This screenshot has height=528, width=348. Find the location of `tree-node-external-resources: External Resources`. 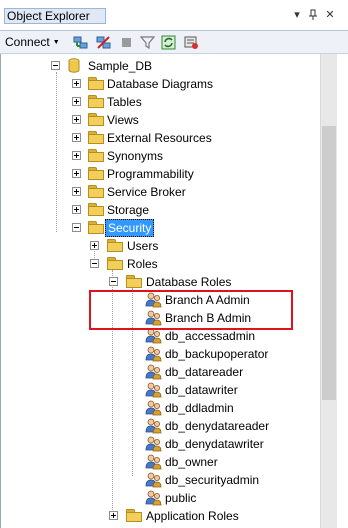

tree-node-external-resources: External Resources is located at coordinates (161, 138).